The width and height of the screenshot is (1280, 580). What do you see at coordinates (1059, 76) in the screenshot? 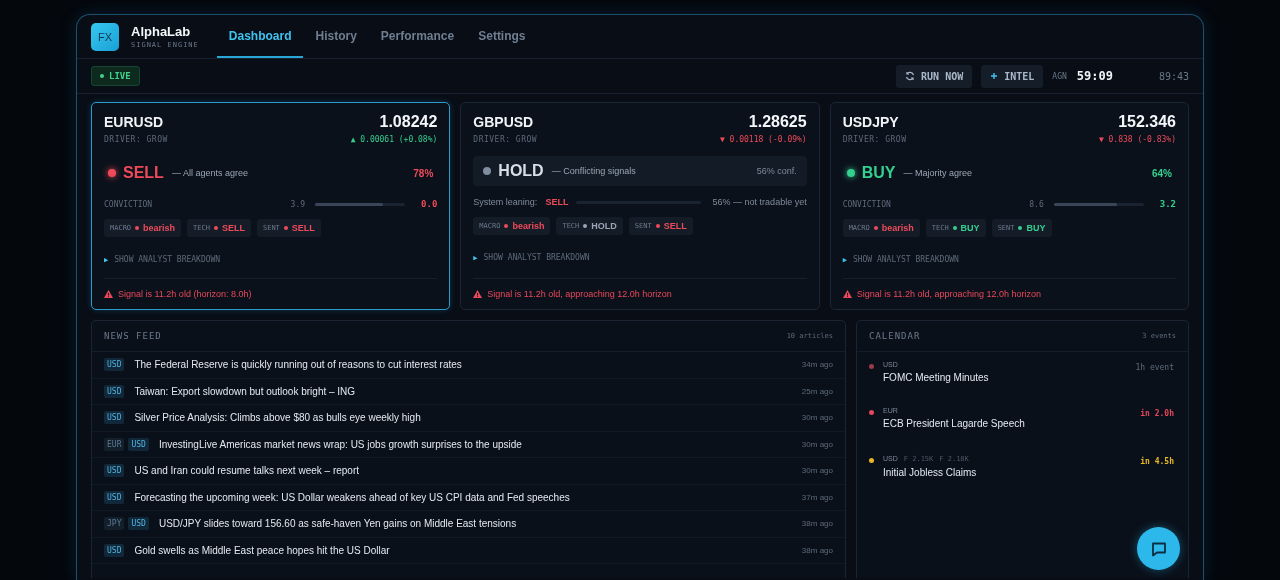
I see `agent-label: AGN` at bounding box center [1059, 76].